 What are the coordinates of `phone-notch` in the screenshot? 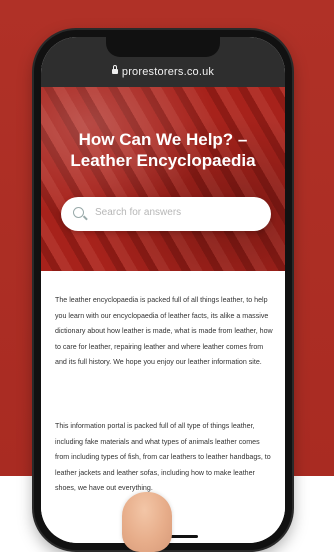 It's located at (163, 47).